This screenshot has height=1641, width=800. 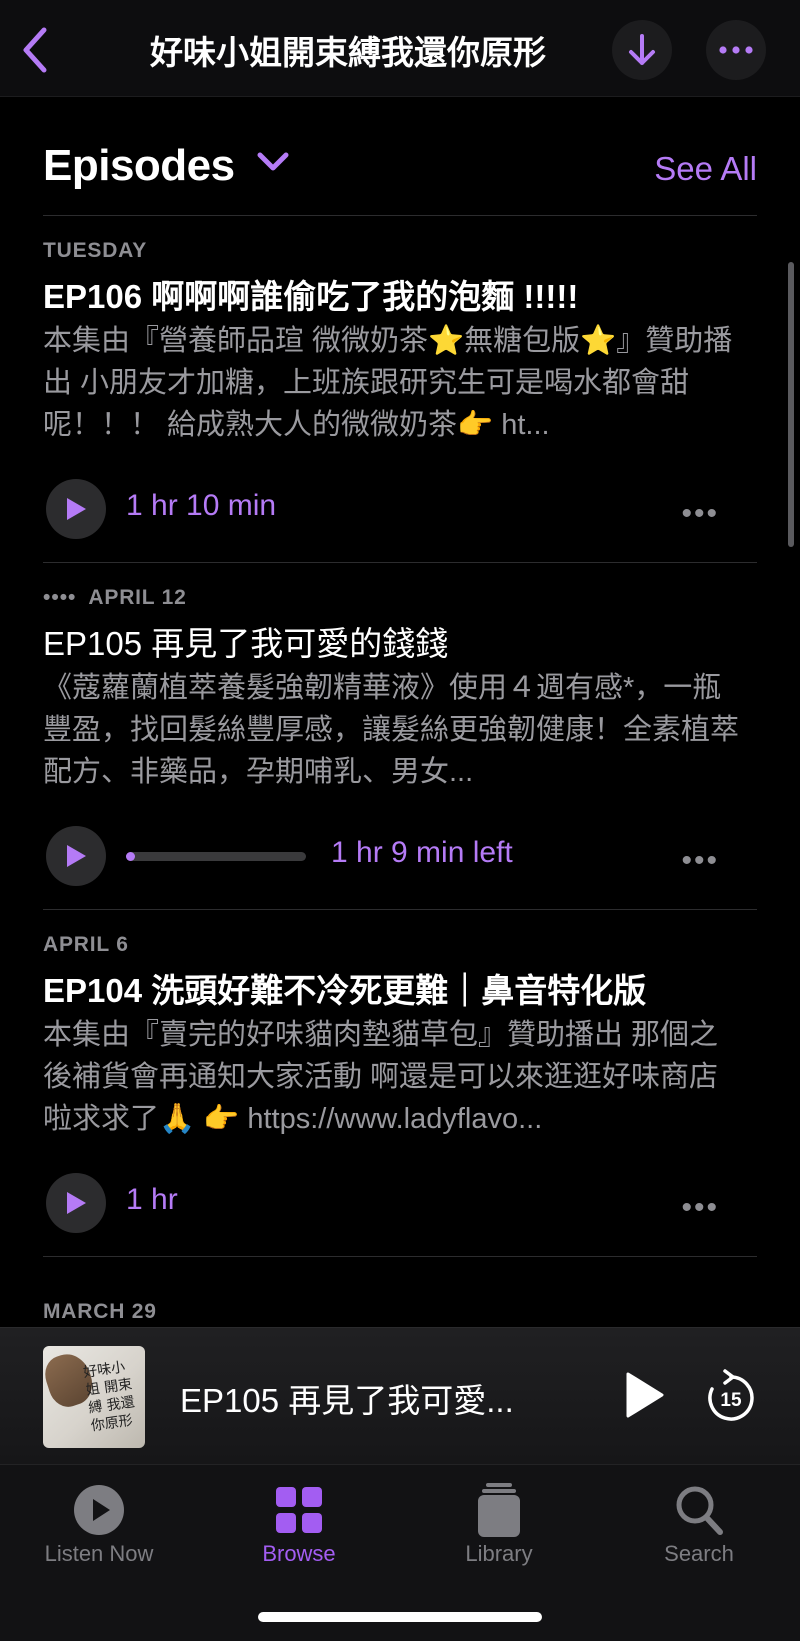 I want to click on back-button, so click(x=37, y=50).